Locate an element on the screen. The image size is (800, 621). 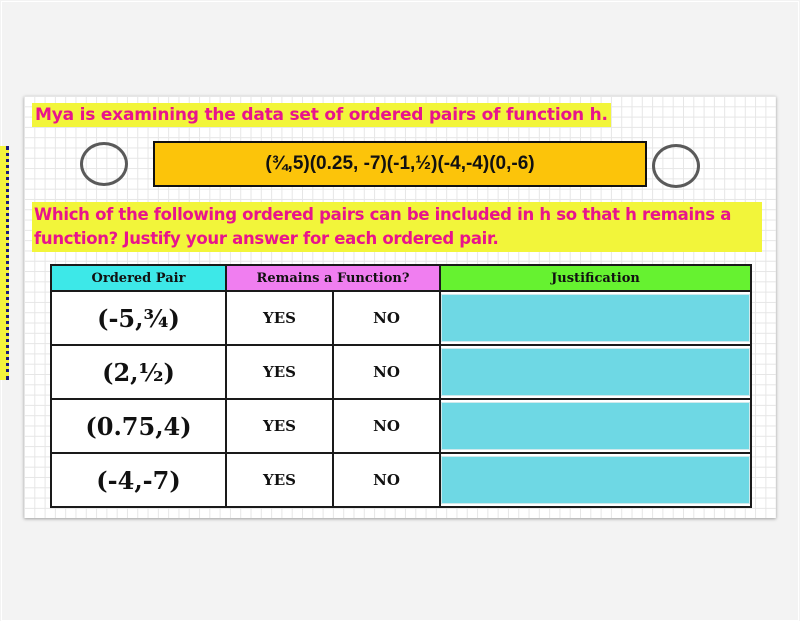
table-row: (-4,-7) YES NO is located at coordinates (401, 480).